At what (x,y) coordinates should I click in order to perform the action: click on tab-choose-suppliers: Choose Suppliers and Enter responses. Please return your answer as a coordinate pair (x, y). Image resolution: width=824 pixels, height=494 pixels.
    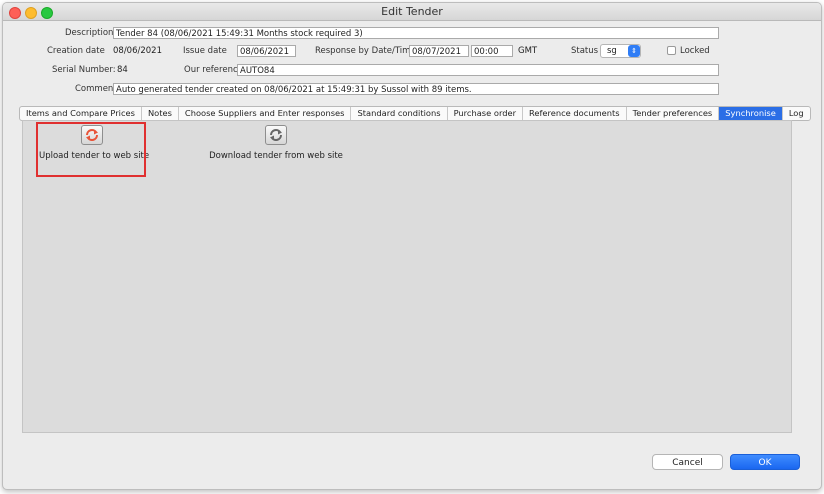
    Looking at the image, I should click on (265, 113).